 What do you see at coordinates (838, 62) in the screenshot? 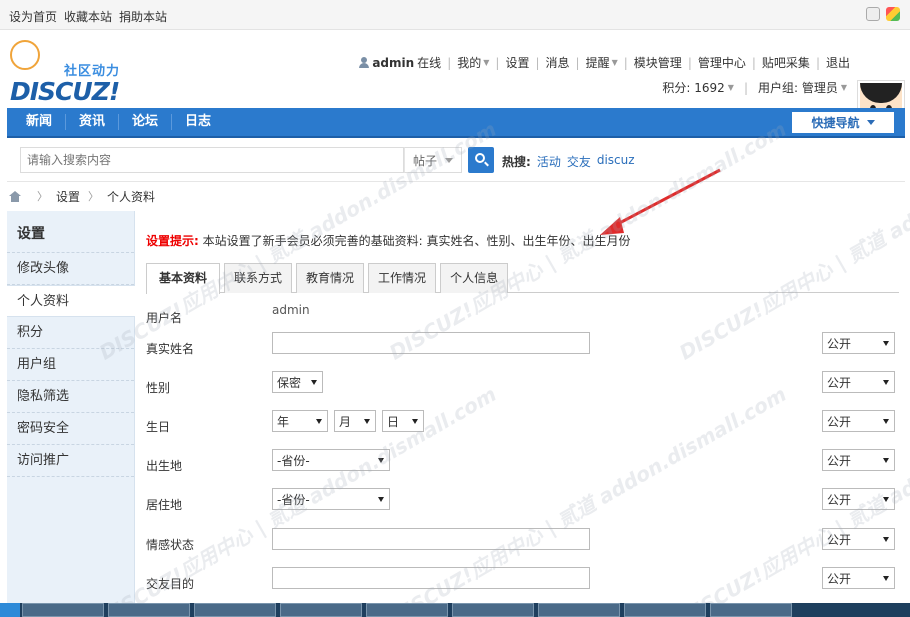
I see `logout-link: 退出` at bounding box center [838, 62].